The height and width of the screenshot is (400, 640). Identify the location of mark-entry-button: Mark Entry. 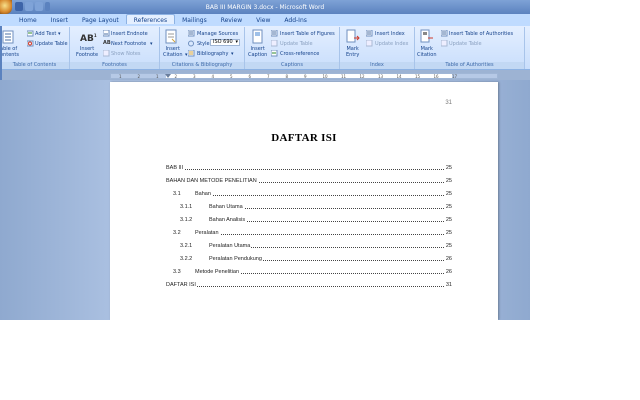
(352, 52).